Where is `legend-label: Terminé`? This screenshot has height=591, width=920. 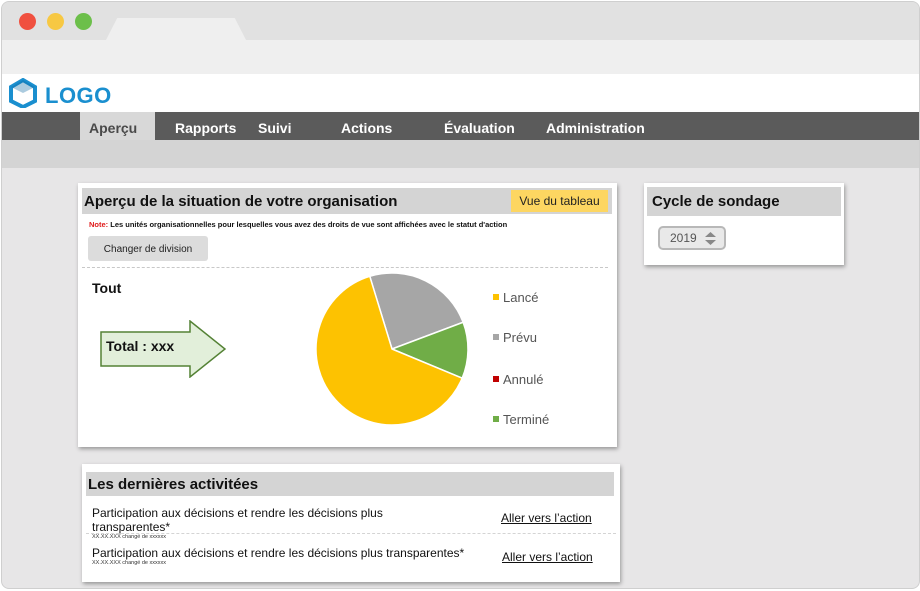
legend-label: Terminé is located at coordinates (526, 419).